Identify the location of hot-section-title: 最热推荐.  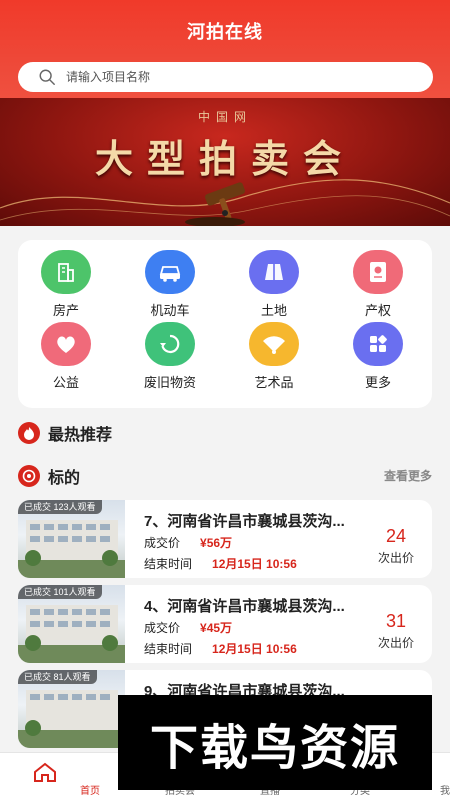
(80, 435).